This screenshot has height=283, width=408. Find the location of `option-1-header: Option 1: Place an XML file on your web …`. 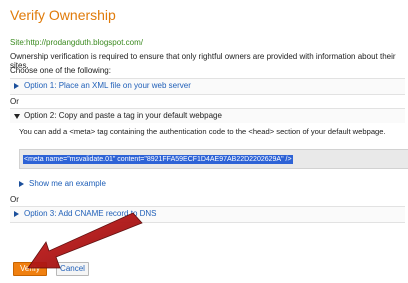

option-1-header: Option 1: Place an XML file on your web … is located at coordinates (207, 86).